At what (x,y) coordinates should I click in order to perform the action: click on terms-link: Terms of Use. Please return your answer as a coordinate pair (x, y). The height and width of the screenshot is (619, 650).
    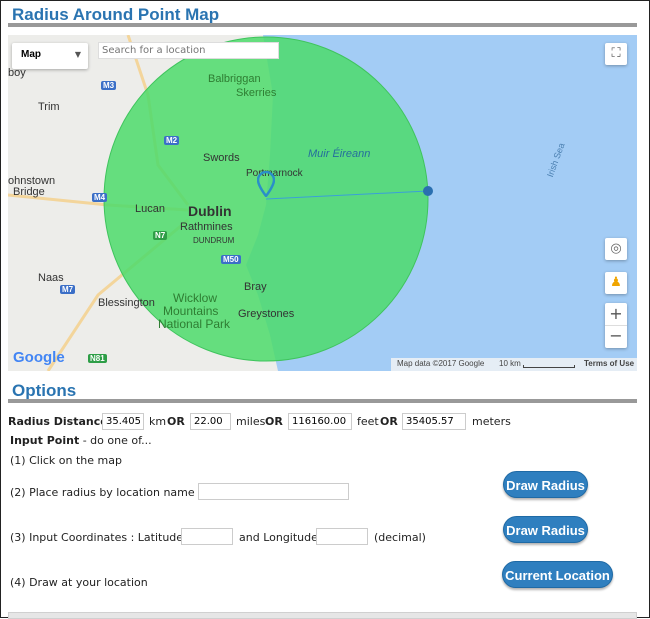
    Looking at the image, I should click on (609, 363).